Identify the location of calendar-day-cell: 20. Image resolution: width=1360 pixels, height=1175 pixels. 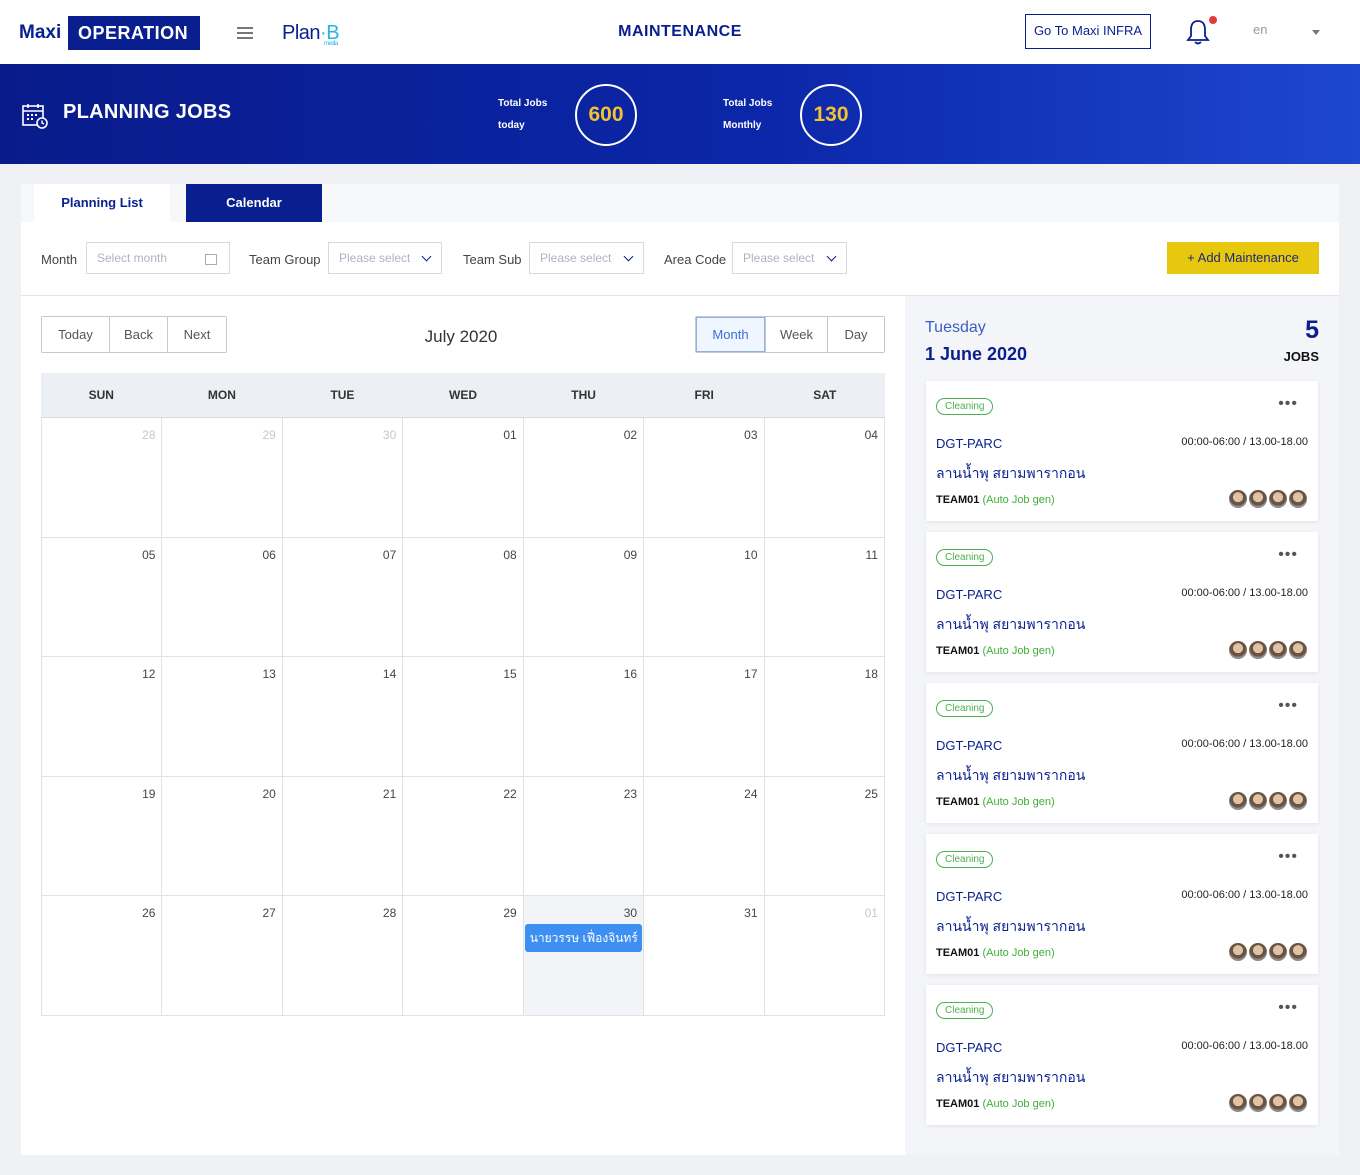
(221, 836).